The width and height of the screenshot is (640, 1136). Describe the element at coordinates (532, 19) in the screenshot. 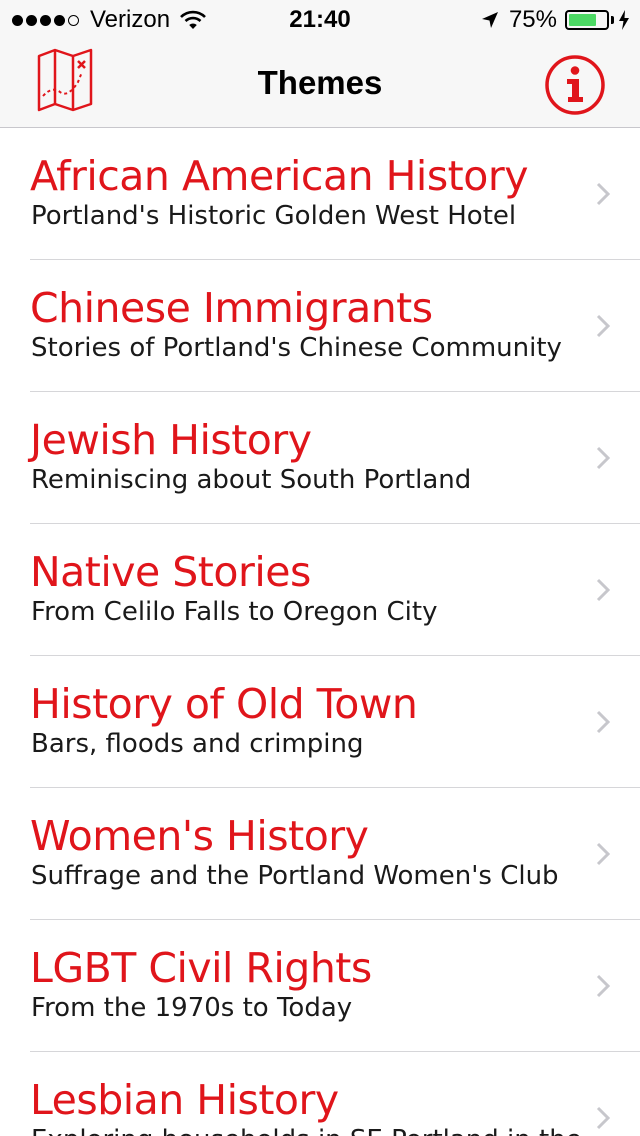

I see `battery-percentage: 75%` at that location.